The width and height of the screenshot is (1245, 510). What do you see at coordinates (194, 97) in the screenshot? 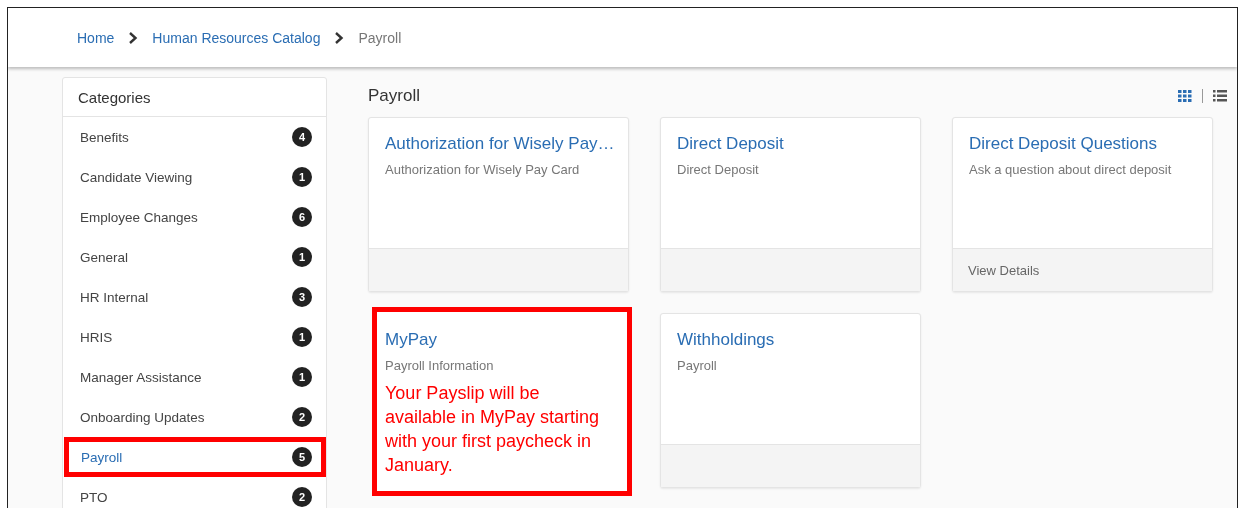
I see `panel-title: Categories` at bounding box center [194, 97].